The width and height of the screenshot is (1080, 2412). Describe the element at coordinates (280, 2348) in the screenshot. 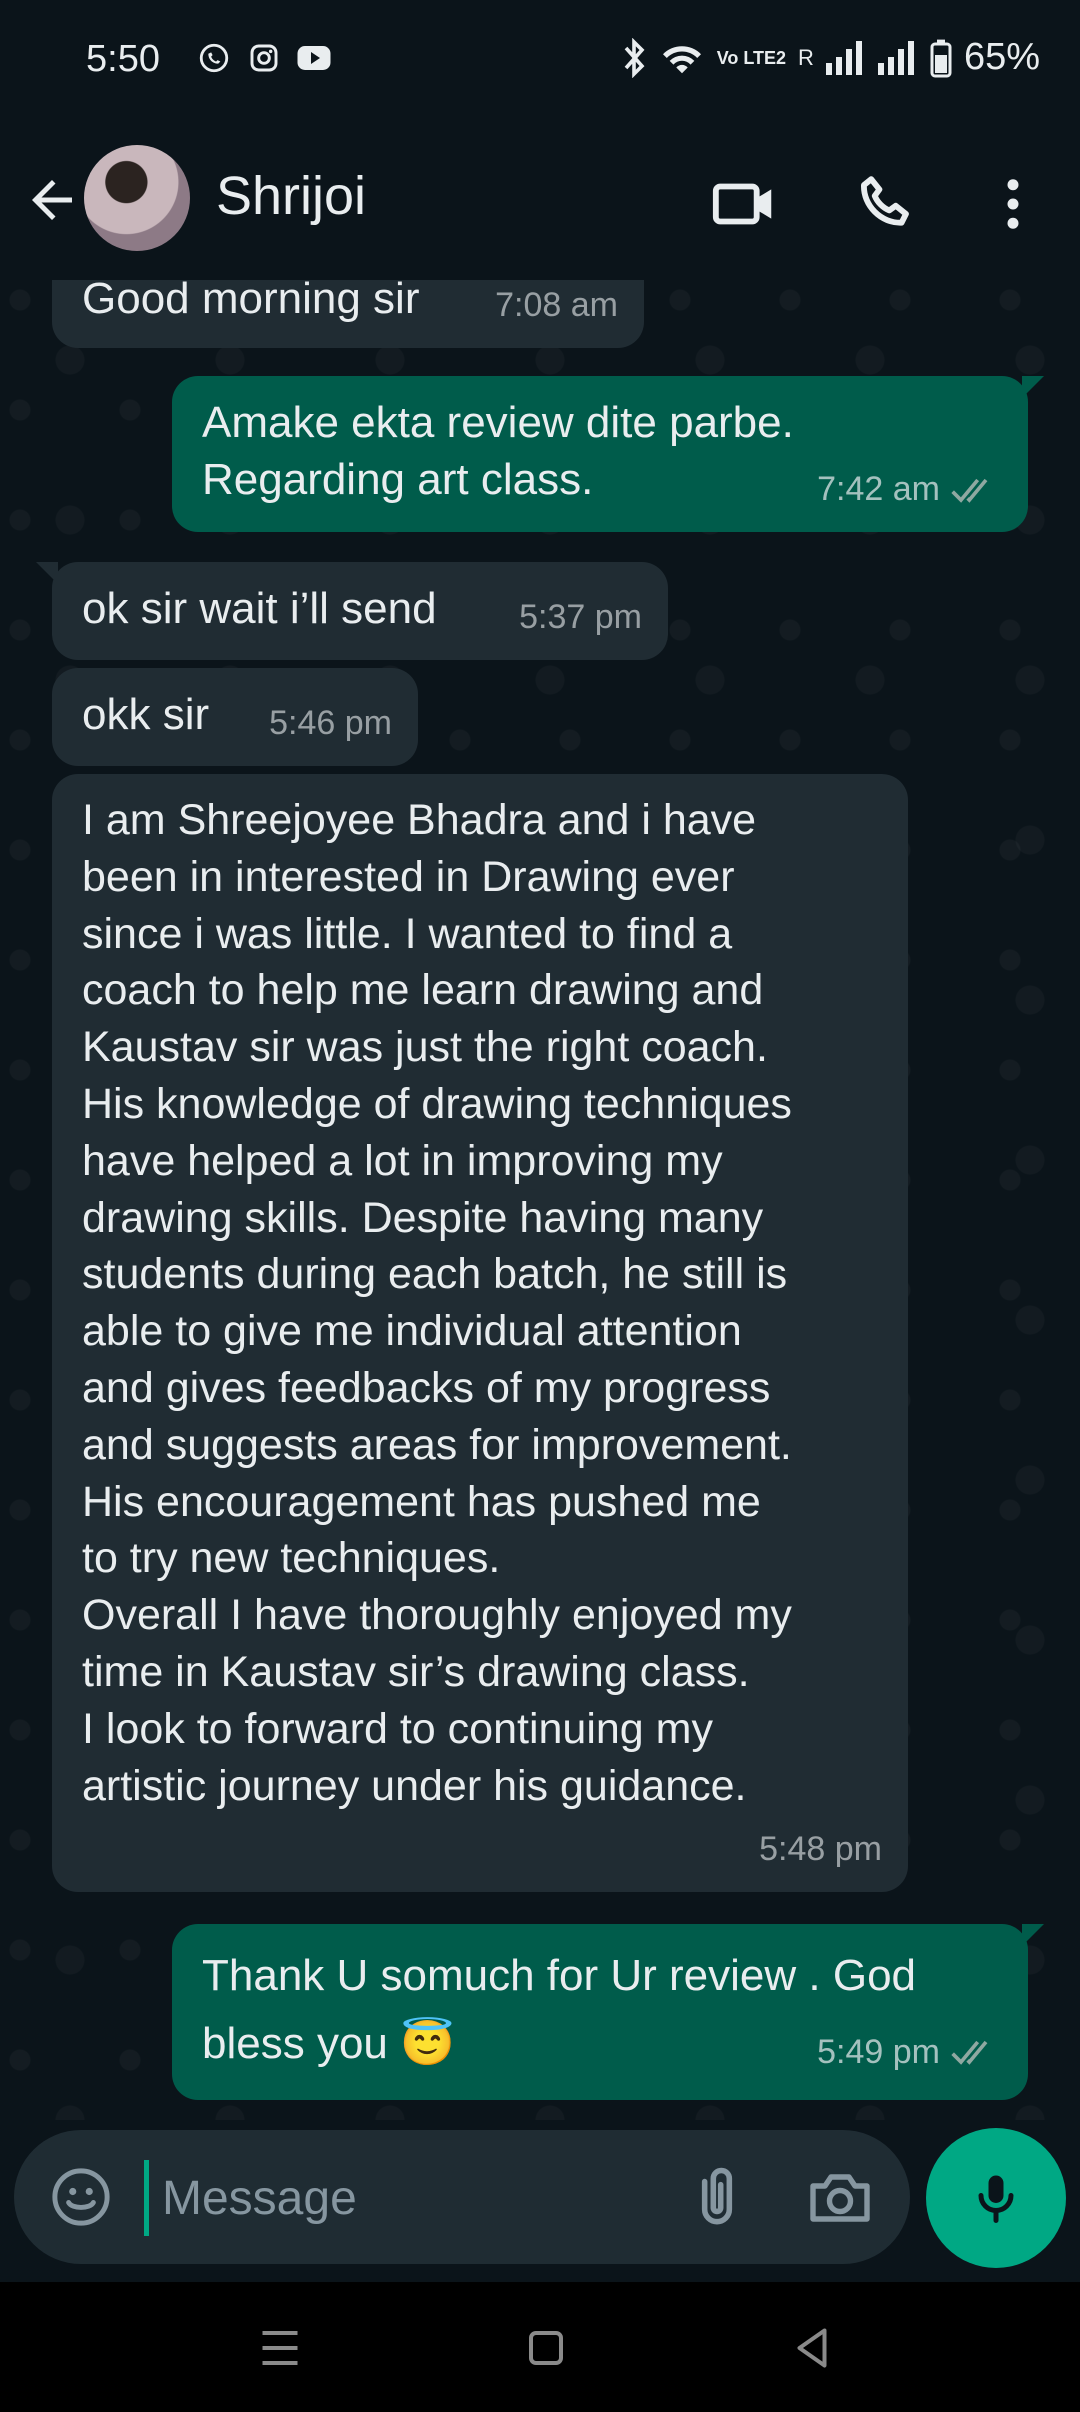

I see `menu-icon` at that location.